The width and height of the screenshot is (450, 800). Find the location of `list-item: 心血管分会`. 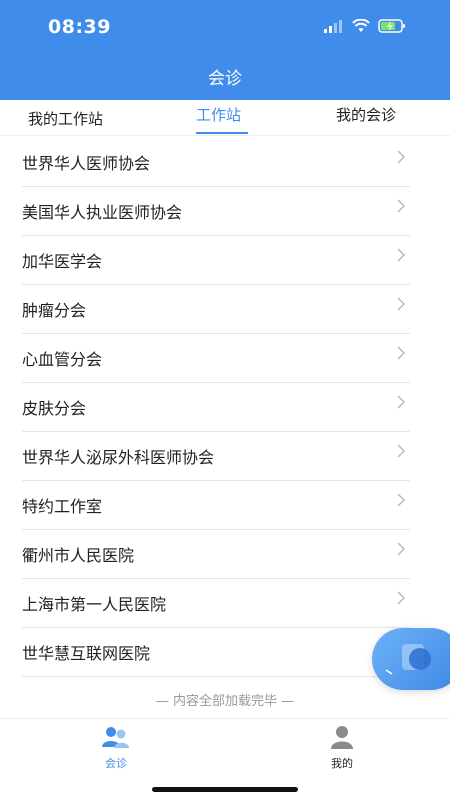

list-item: 心血管分会 is located at coordinates (216, 358).